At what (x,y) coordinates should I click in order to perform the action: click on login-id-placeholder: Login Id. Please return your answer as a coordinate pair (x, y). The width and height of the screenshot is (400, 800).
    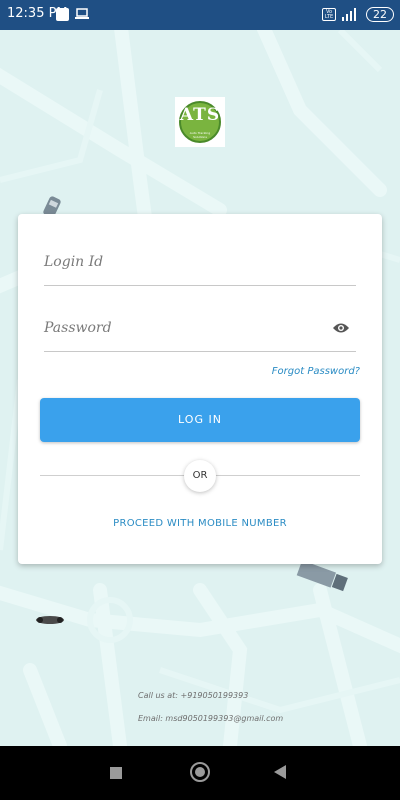
    Looking at the image, I should click on (74, 262).